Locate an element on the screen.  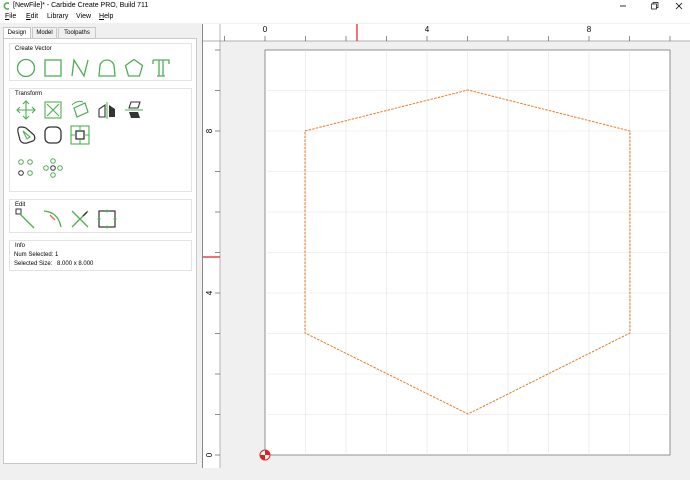
mirror-icon is located at coordinates (107, 110).